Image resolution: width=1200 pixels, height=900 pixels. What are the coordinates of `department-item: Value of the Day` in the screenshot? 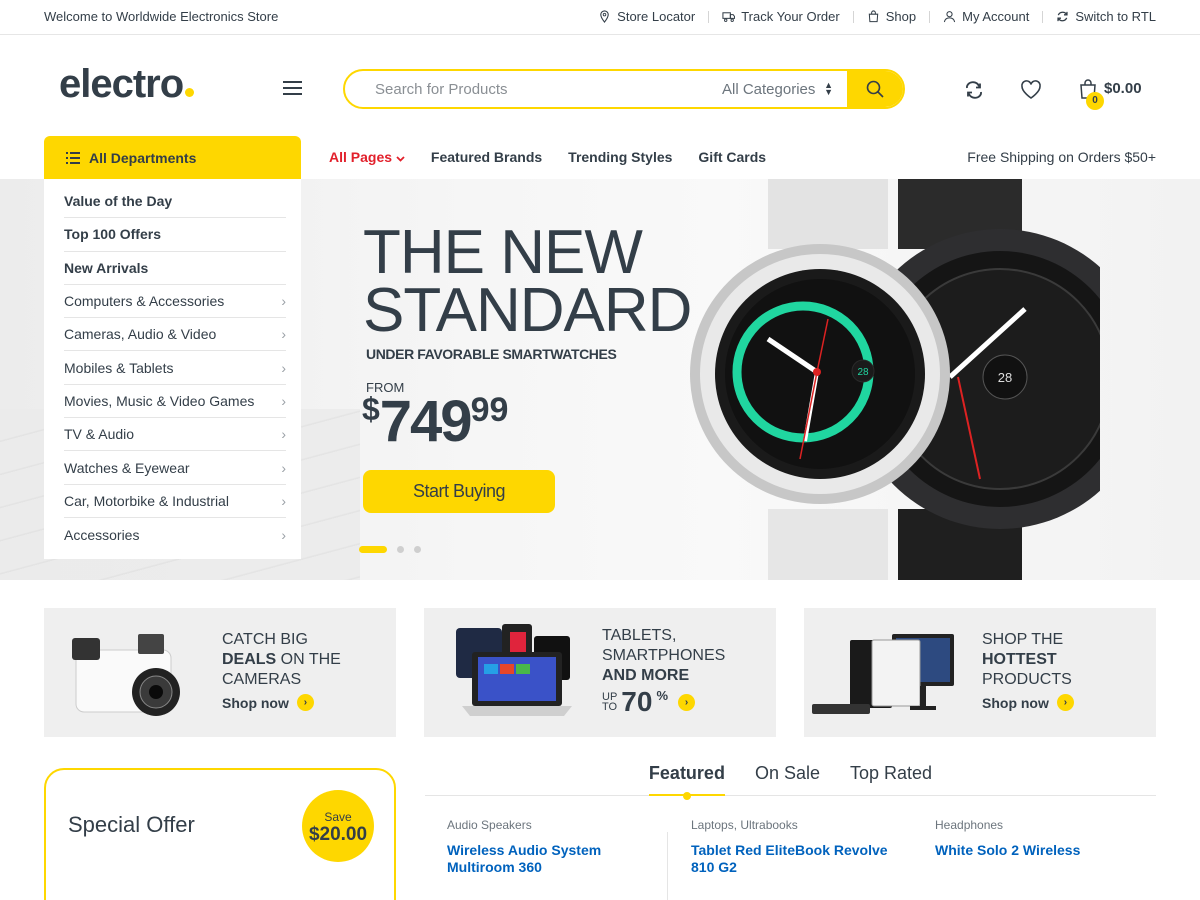 It's located at (175, 202).